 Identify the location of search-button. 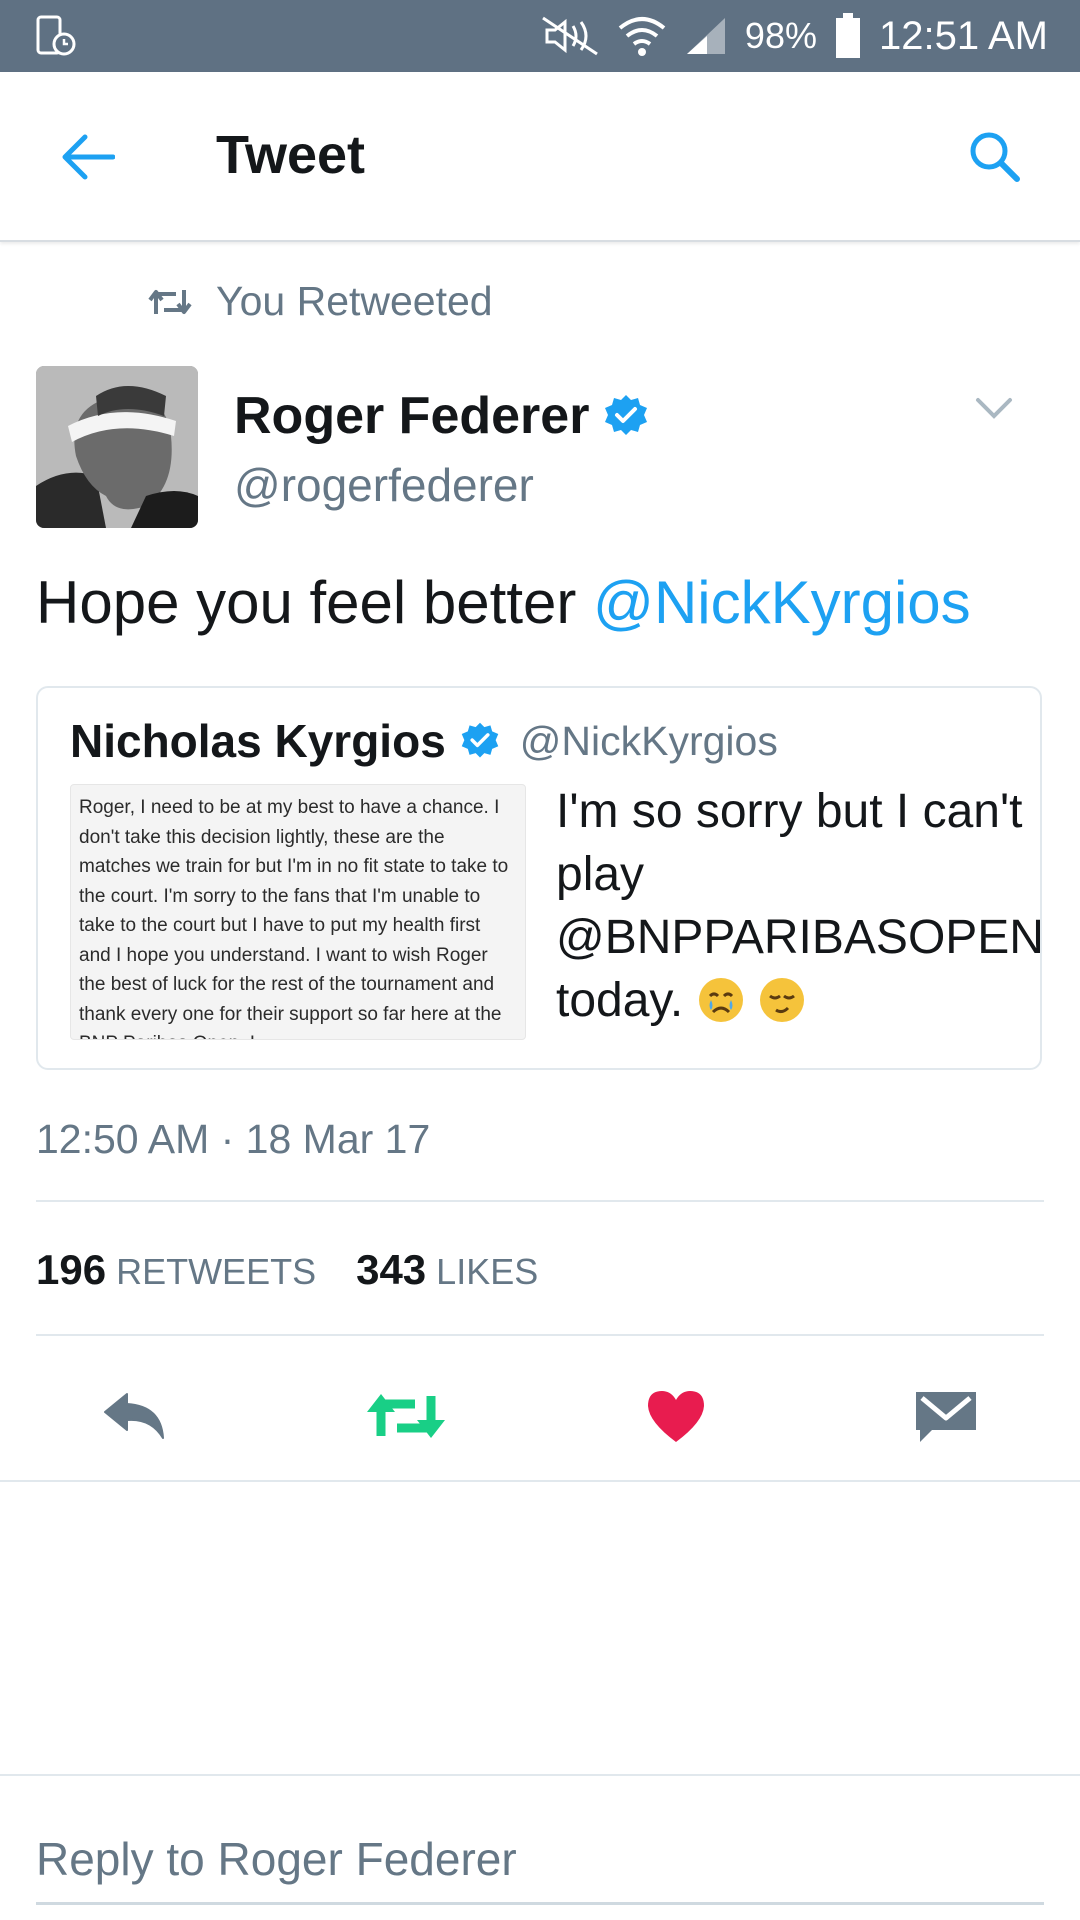
(995, 157).